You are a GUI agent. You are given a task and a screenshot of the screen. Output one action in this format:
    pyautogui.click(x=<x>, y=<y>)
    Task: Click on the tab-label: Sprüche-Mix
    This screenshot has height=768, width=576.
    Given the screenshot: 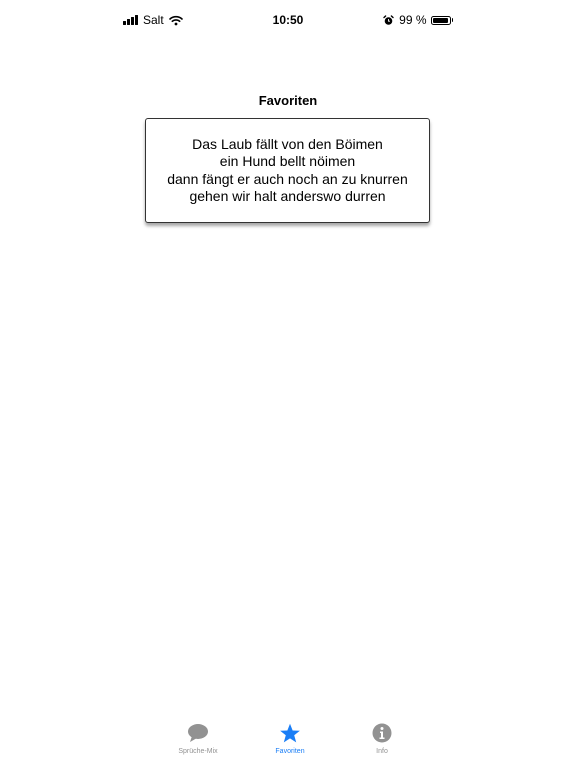 What is the action you would take?
    pyautogui.click(x=198, y=751)
    